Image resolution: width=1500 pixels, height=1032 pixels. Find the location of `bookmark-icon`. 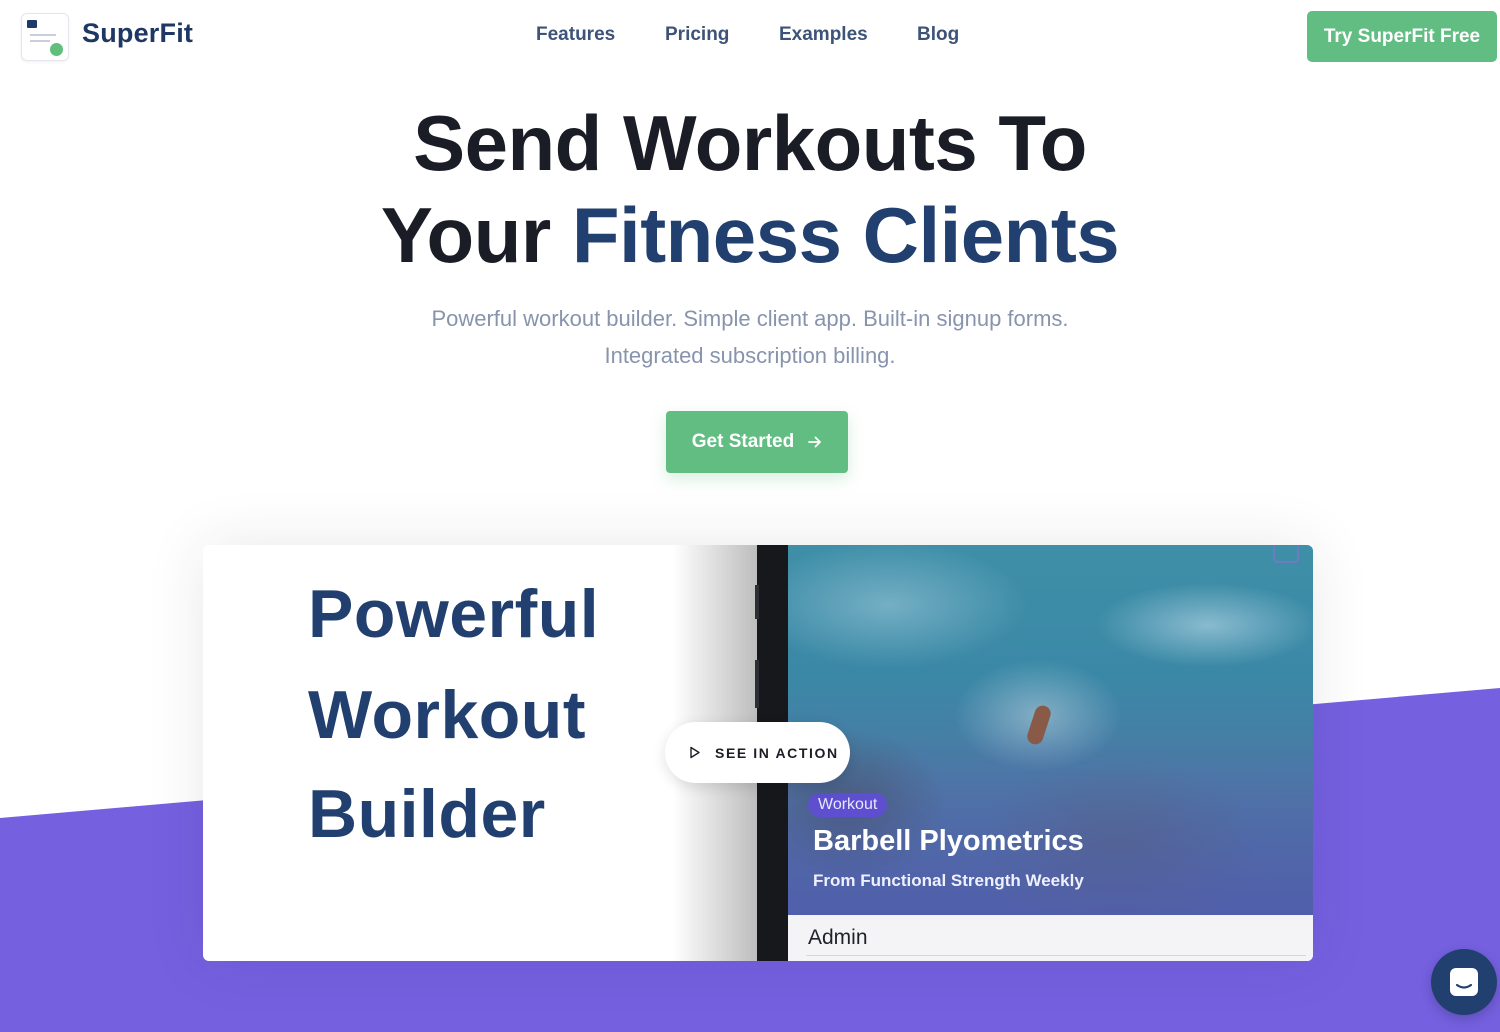

bookmark-icon is located at coordinates (1286, 554).